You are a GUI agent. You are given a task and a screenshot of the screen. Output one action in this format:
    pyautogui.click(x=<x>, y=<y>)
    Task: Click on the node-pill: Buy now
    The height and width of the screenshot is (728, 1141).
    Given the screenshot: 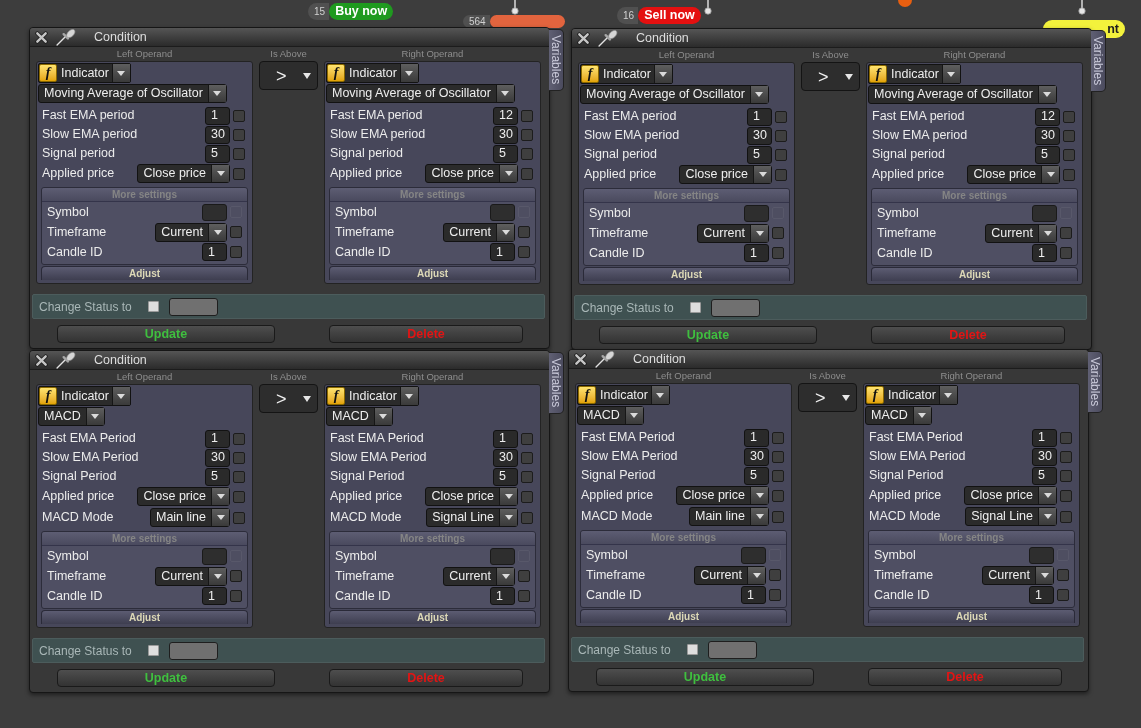 What is the action you would take?
    pyautogui.click(x=361, y=11)
    